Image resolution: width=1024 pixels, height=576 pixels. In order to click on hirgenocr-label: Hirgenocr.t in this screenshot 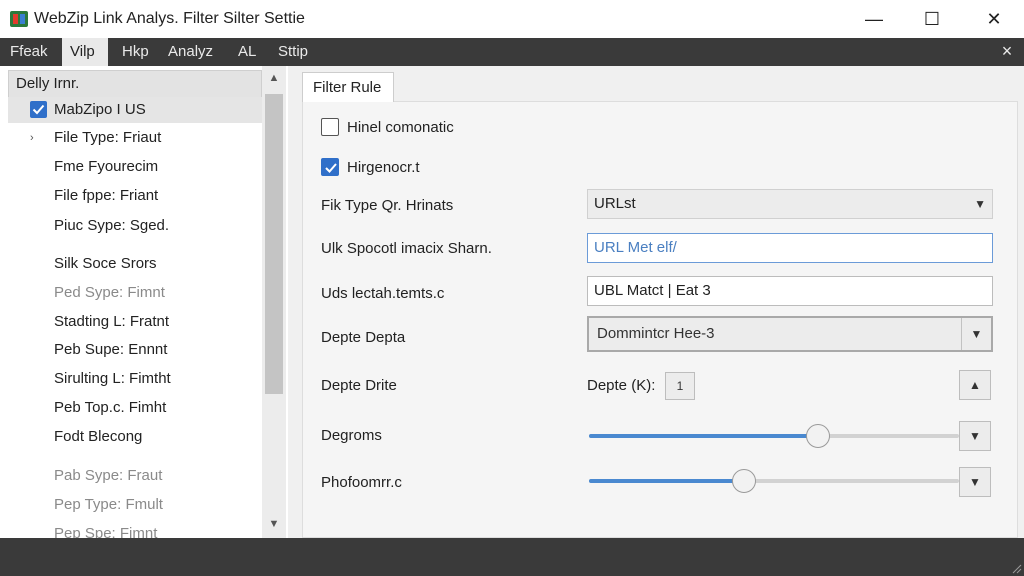, I will do `click(383, 167)`.